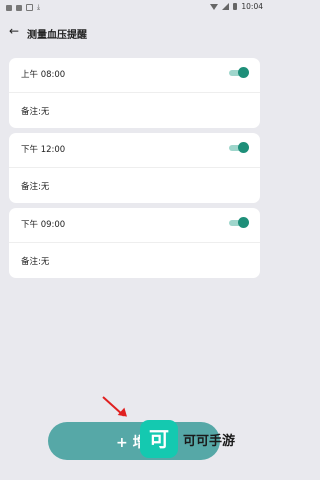  What do you see at coordinates (14, 31) in the screenshot?
I see `back-arrow-icon: ←` at bounding box center [14, 31].